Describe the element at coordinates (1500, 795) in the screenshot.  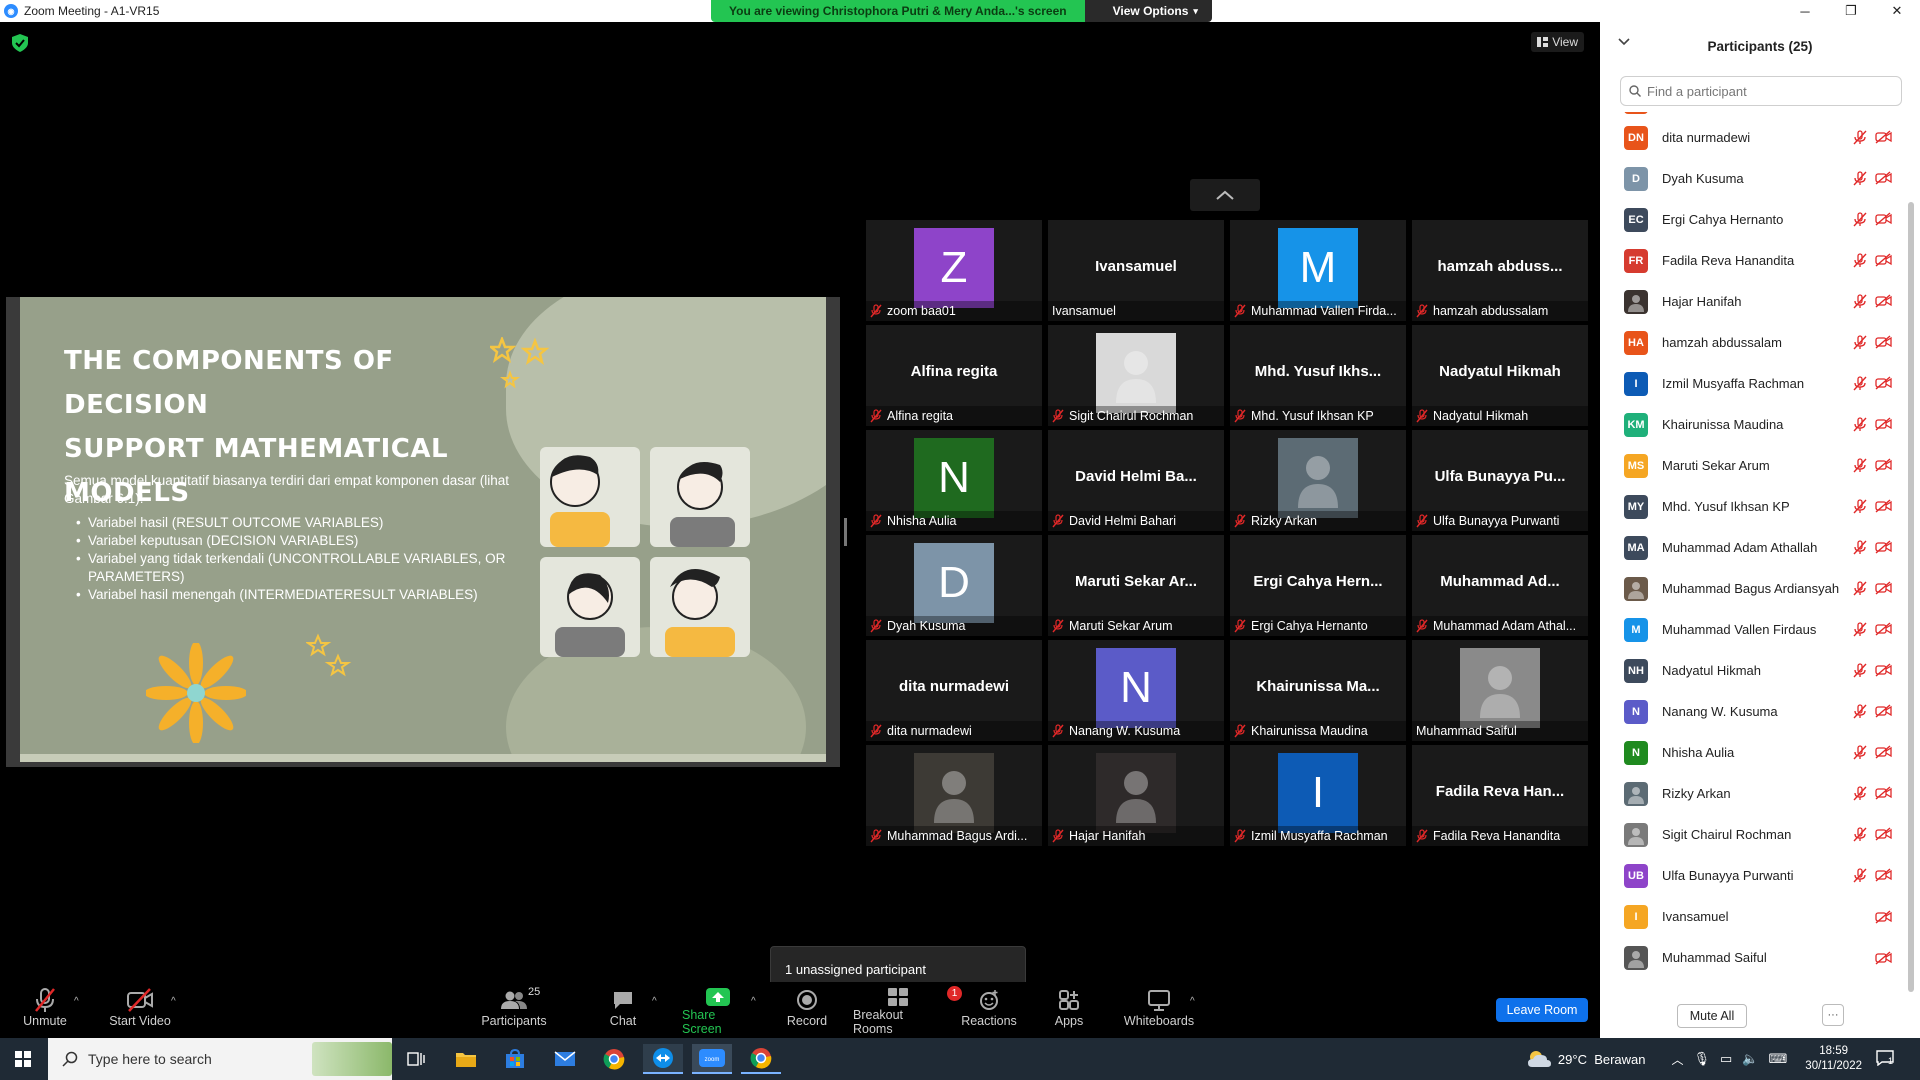
I see `video-tile: Fadila Reva Han... Fadila Reva Hanandita` at that location.